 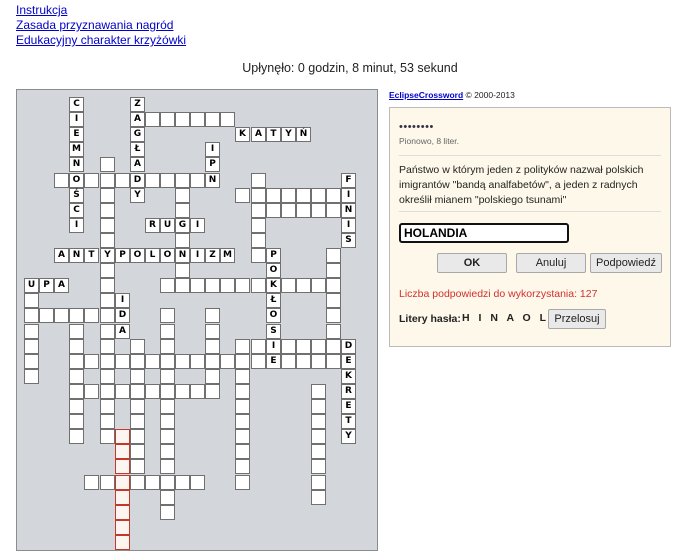 I want to click on crossword-cell: C, so click(x=76, y=104).